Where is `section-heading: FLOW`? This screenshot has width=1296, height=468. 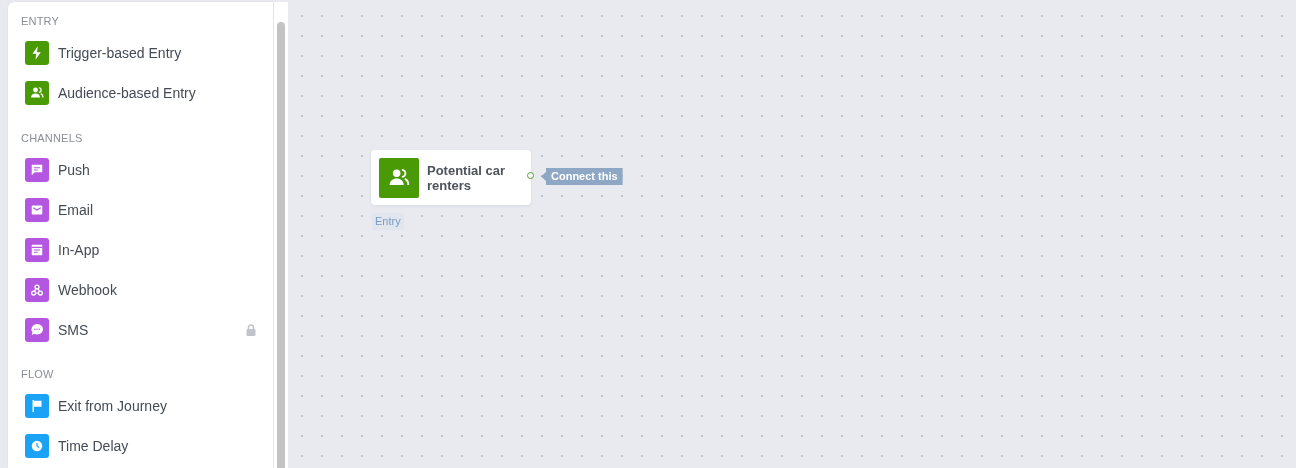
section-heading: FLOW is located at coordinates (37, 374).